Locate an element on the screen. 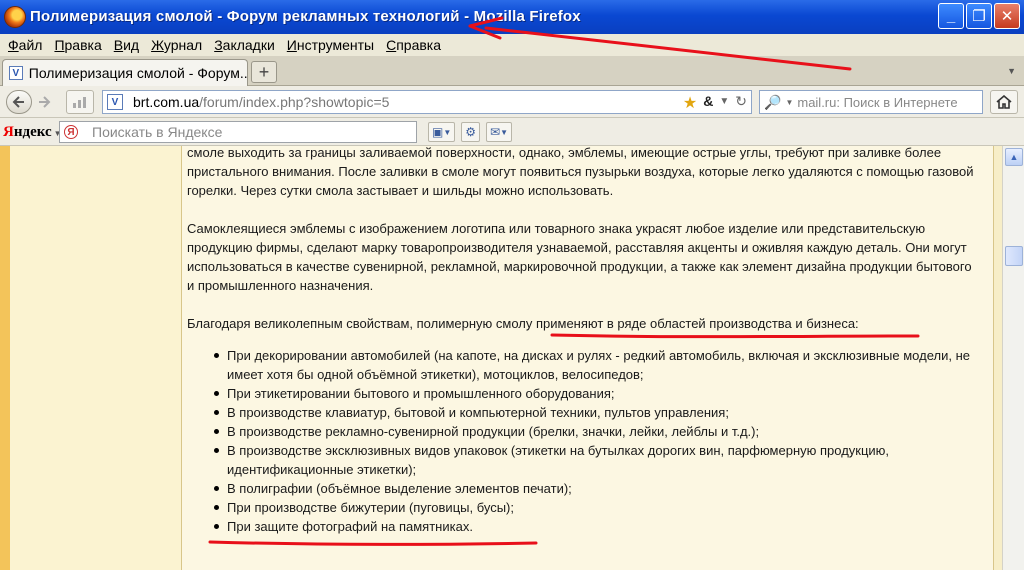 The width and height of the screenshot is (1024, 570). yandex-logo: Яндекс ▼ is located at coordinates (32, 132).